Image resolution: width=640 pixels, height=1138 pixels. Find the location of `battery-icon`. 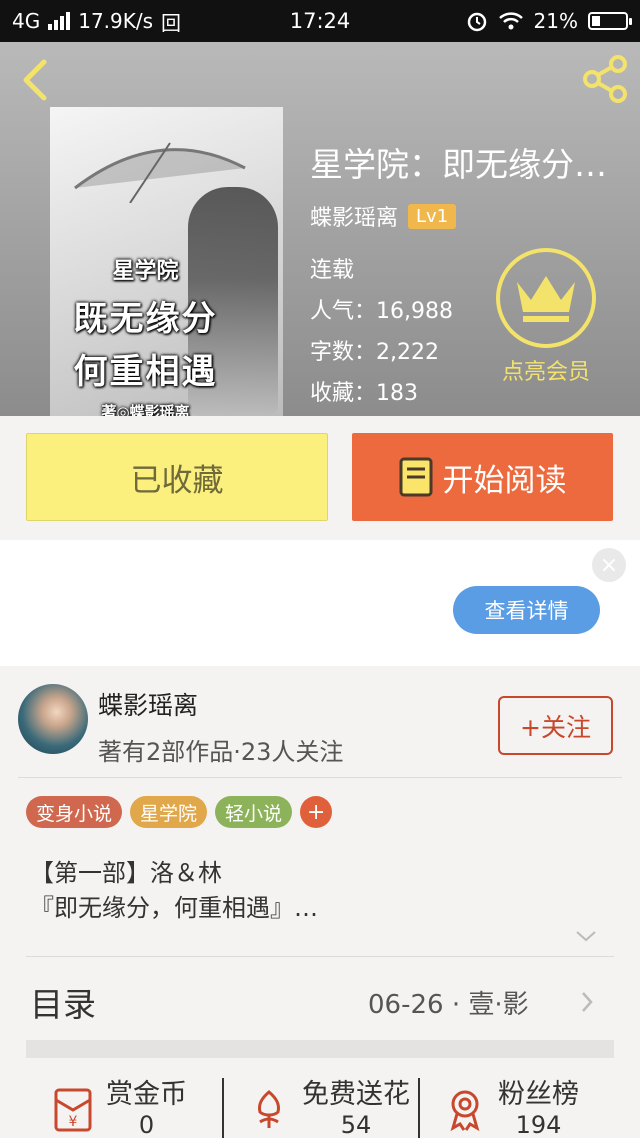

battery-icon is located at coordinates (610, 21).